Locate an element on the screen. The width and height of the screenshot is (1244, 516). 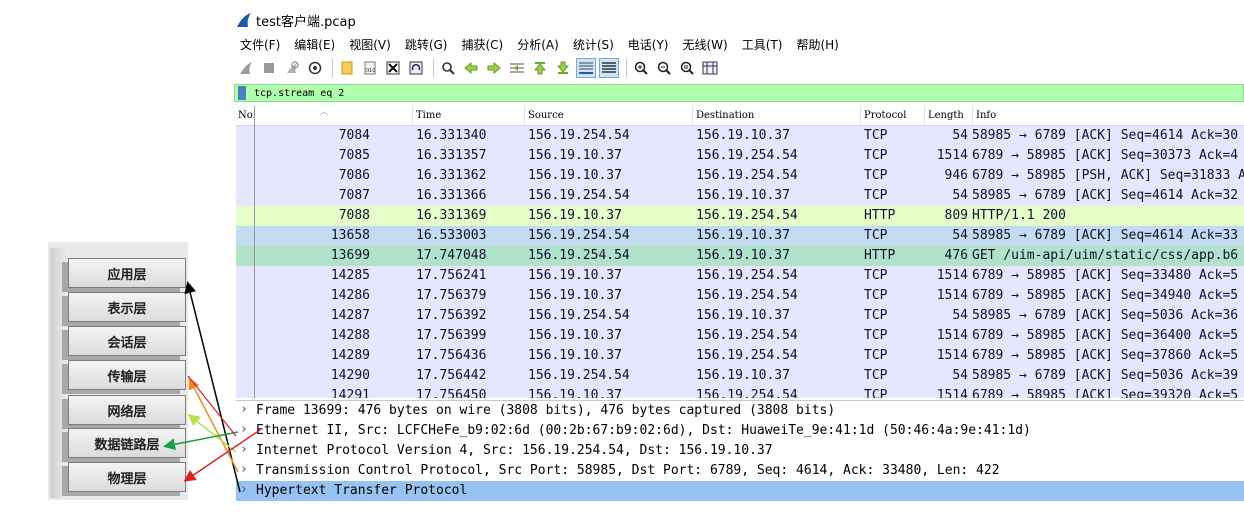
go-to-packet-icon is located at coordinates (517, 68).